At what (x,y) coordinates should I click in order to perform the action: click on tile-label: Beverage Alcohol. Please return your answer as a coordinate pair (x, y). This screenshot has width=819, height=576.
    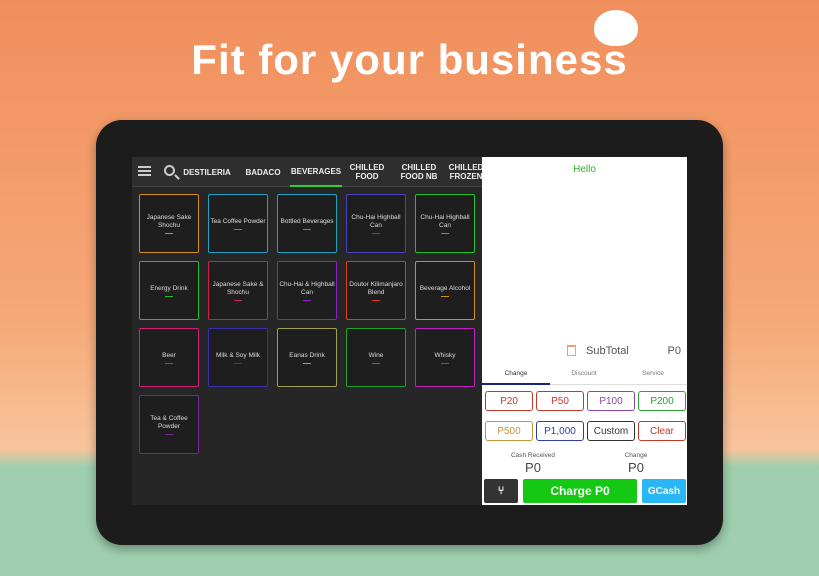
    Looking at the image, I should click on (445, 288).